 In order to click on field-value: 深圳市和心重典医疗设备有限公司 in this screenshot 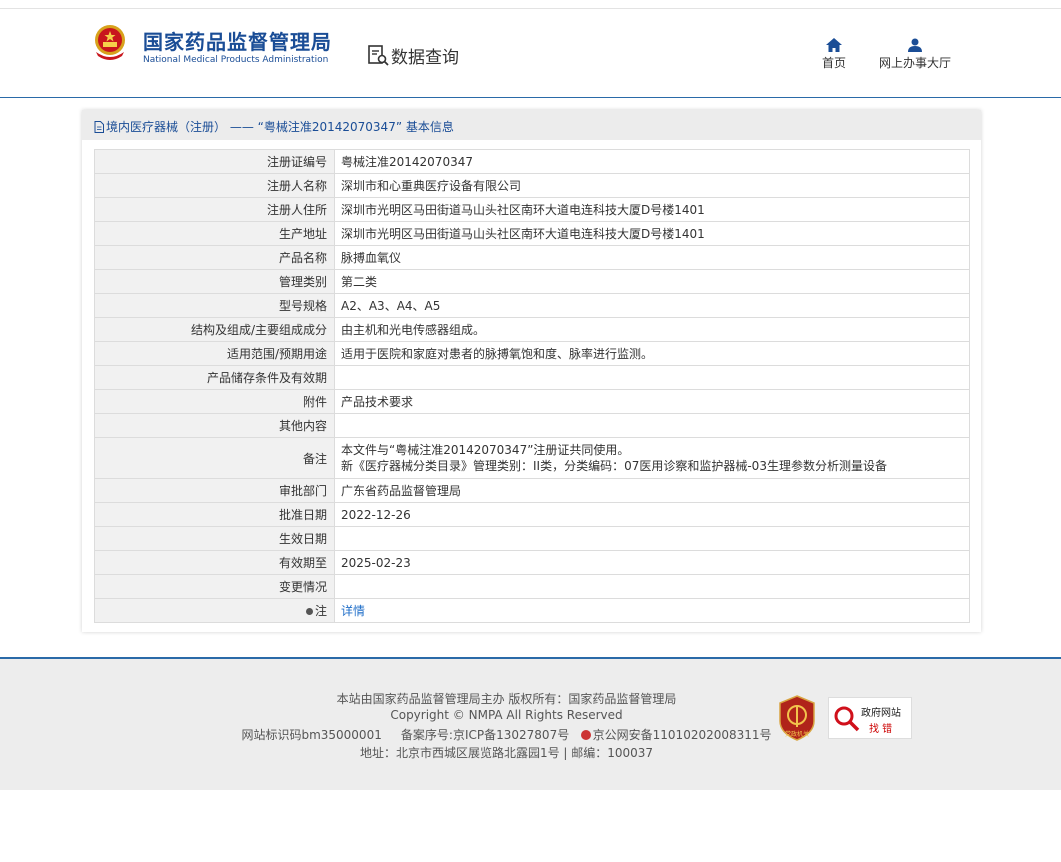, I will do `click(652, 185)`.